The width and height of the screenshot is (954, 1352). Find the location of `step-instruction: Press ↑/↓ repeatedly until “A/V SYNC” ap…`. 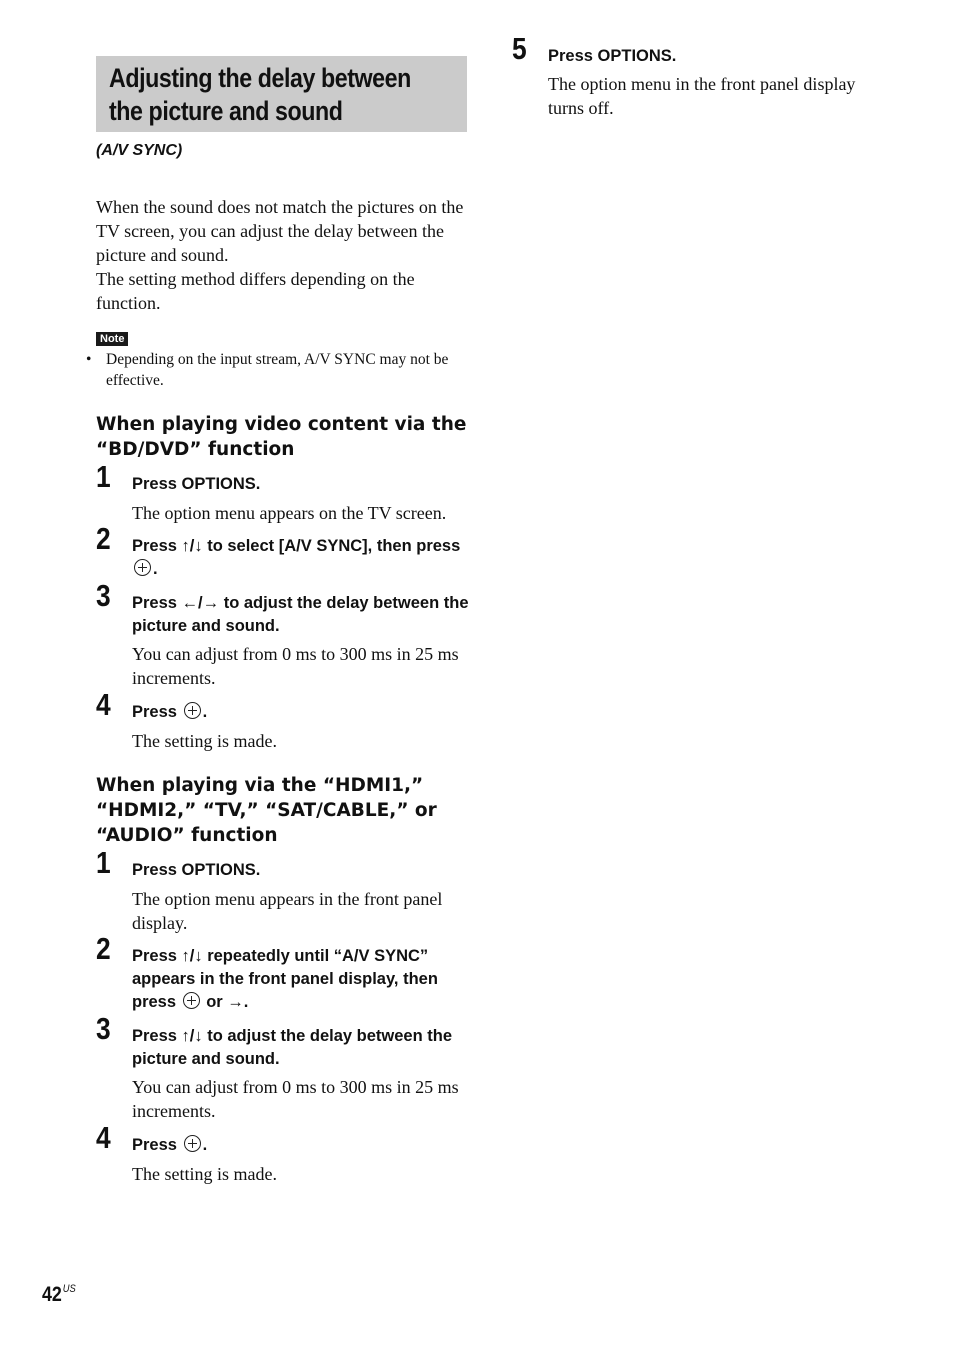

step-instruction: Press ↑/↓ repeatedly until “A/V SYNC” ap… is located at coordinates (302, 979).